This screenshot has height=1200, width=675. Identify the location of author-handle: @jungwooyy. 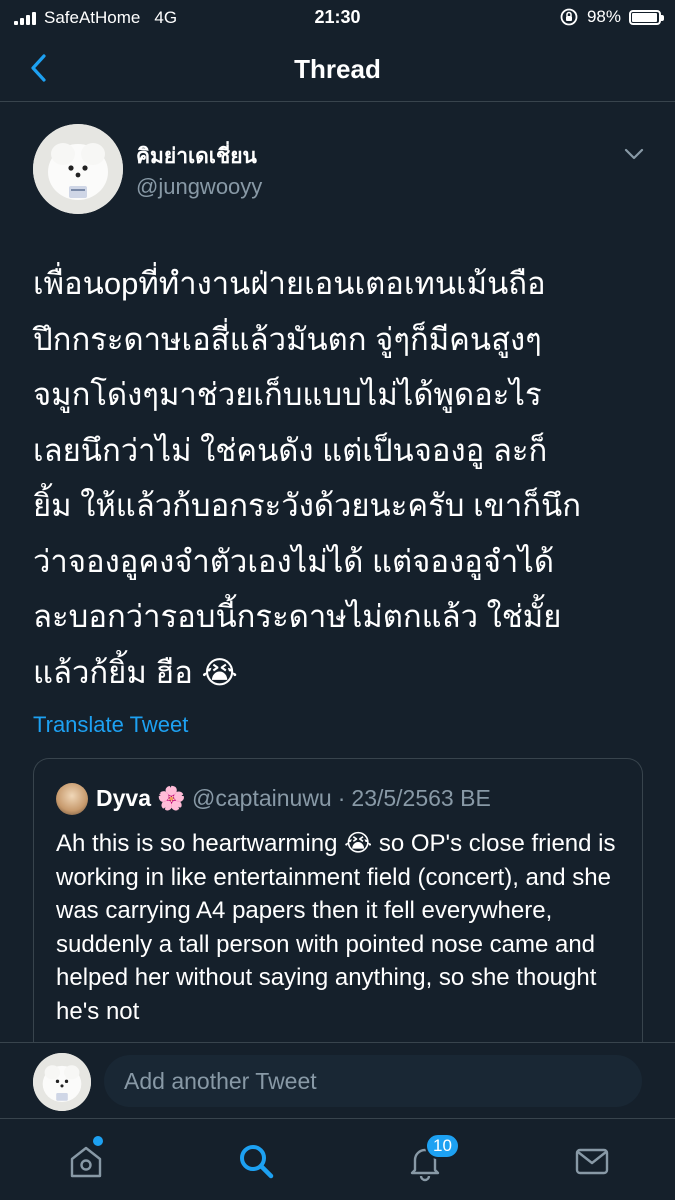
(199, 187).